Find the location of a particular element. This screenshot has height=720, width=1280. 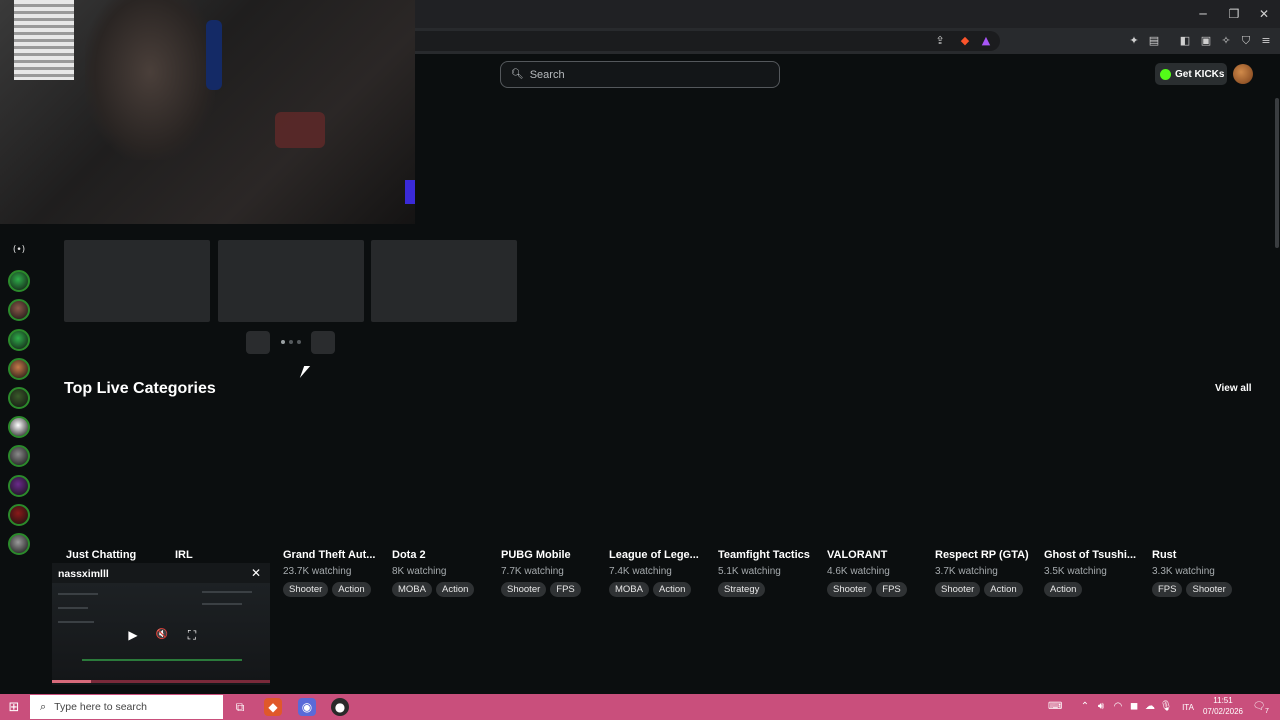

carousel-prev-button is located at coordinates (258, 342).